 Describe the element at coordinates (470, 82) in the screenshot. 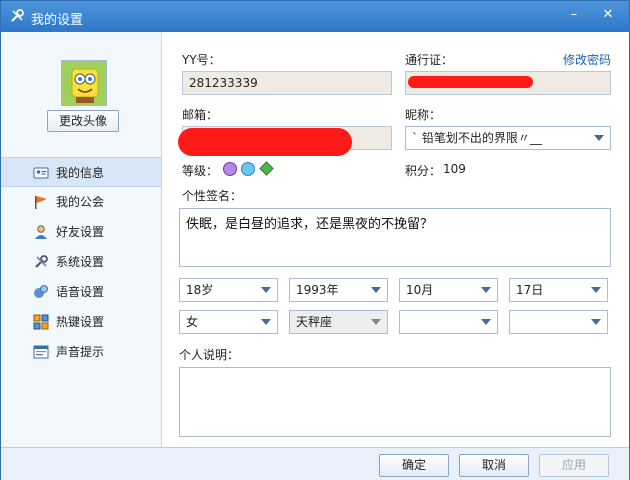

I see `passport-redaction` at that location.